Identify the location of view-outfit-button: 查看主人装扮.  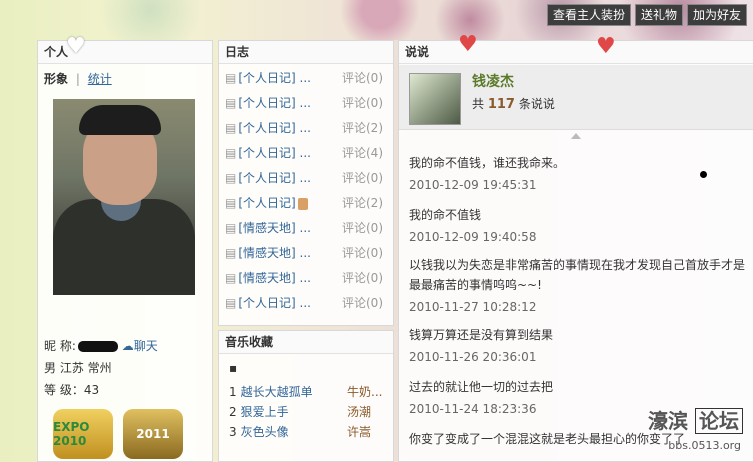
(588, 15).